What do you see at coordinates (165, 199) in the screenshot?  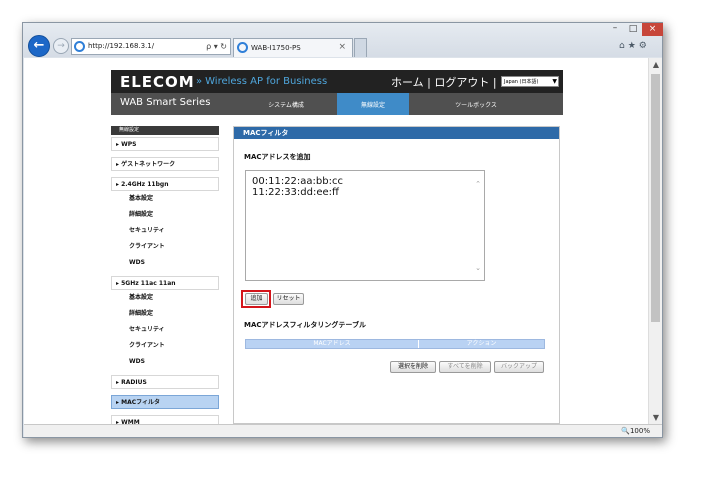 I see `sidebar-item-2-4ghz-basic: 基本設定` at bounding box center [165, 199].